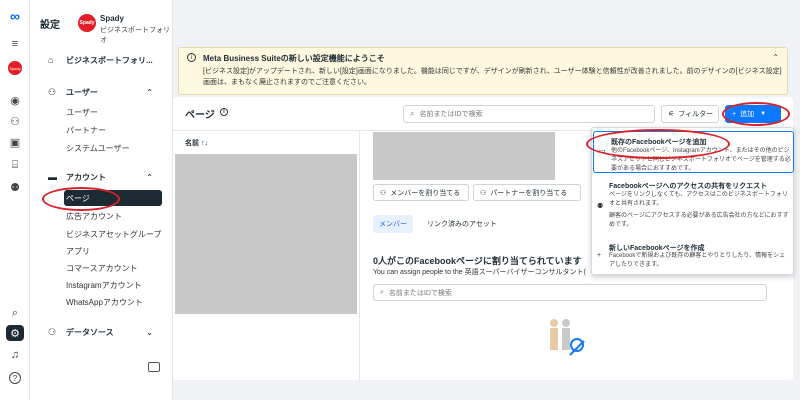  I want to click on nav-item-users: ユーザー, so click(101, 112).